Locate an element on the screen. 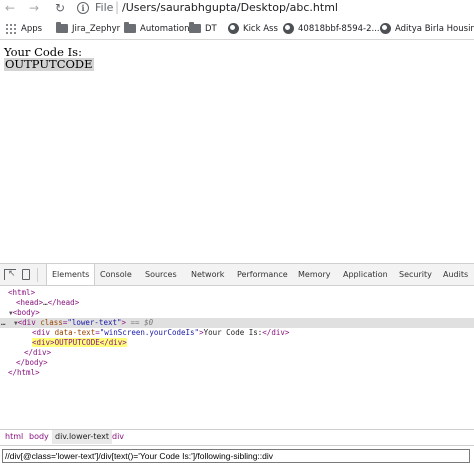  body-open-tag: <body> is located at coordinates (26, 312).